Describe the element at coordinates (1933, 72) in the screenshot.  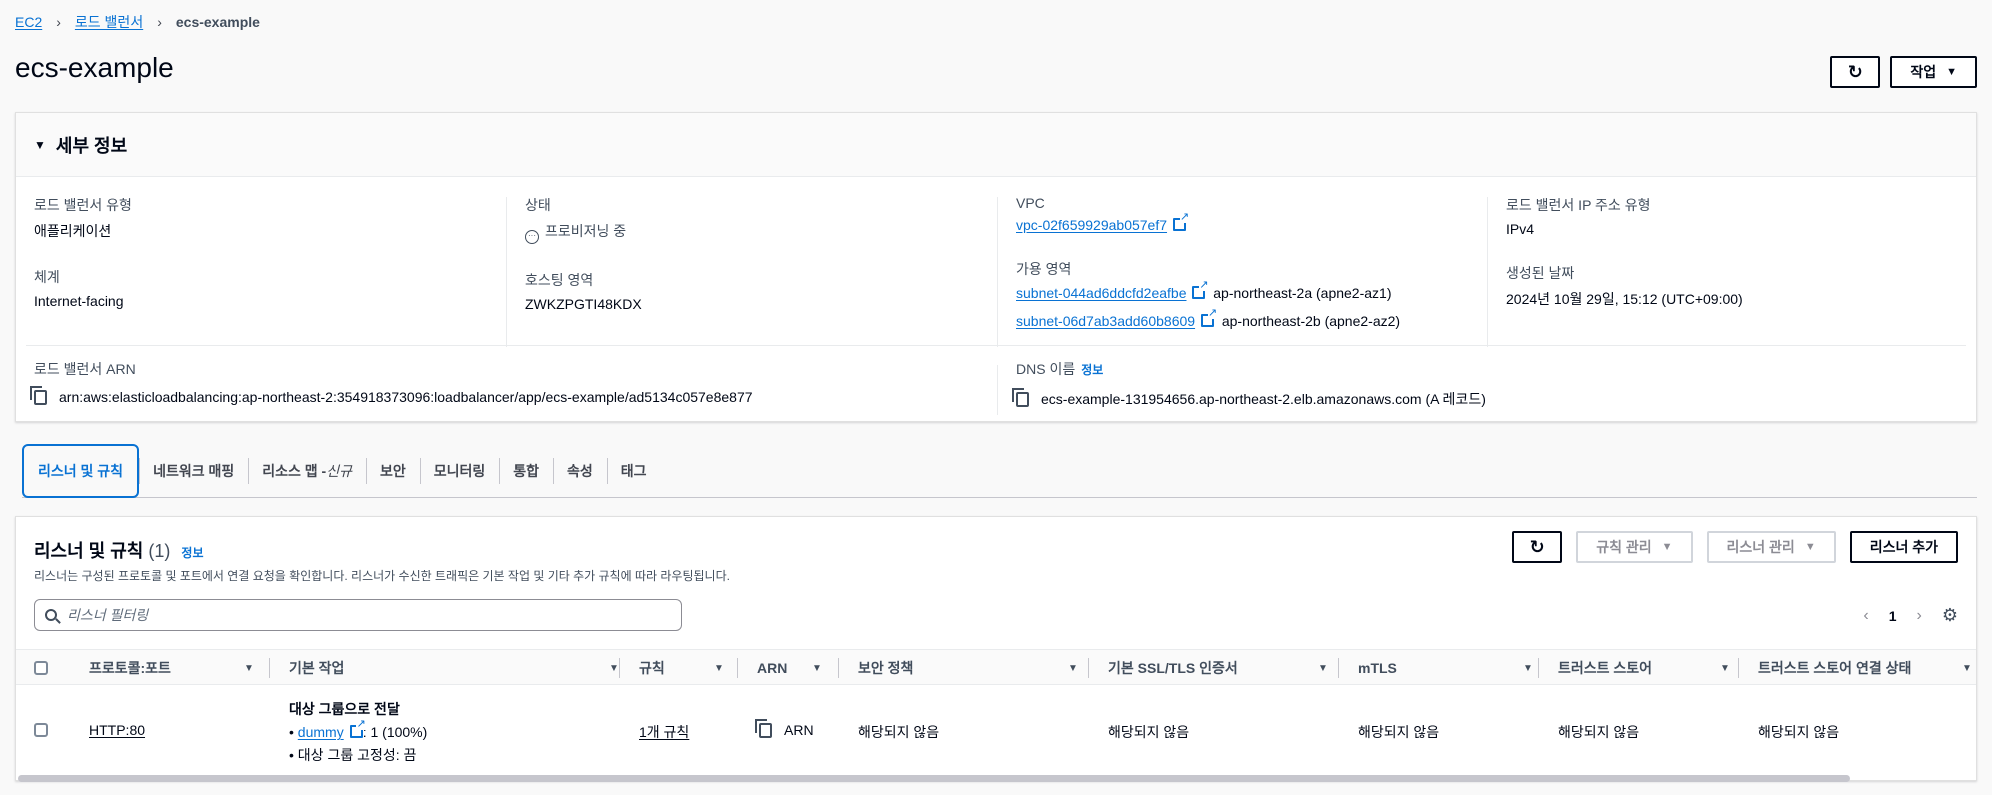
I see `actions-dropdown: 작업 ▼` at that location.